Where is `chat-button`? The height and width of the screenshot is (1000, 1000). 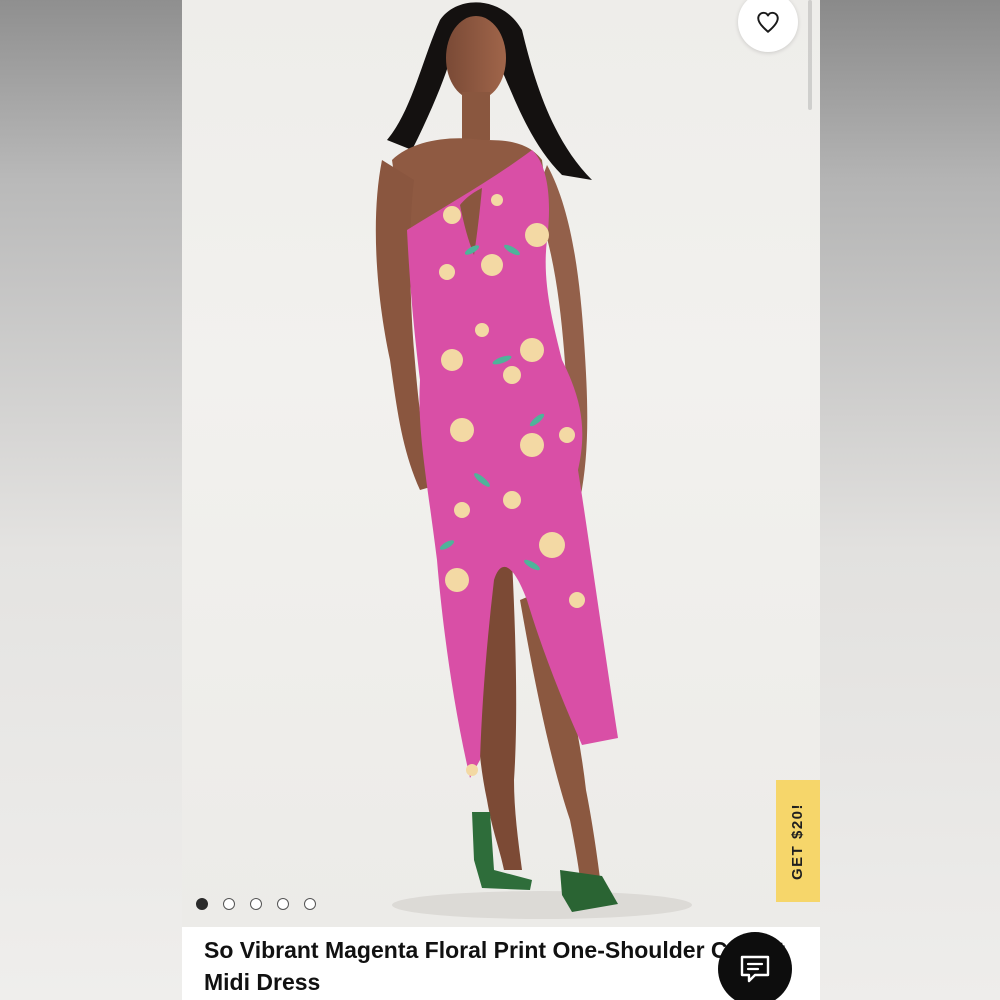 chat-button is located at coordinates (755, 966).